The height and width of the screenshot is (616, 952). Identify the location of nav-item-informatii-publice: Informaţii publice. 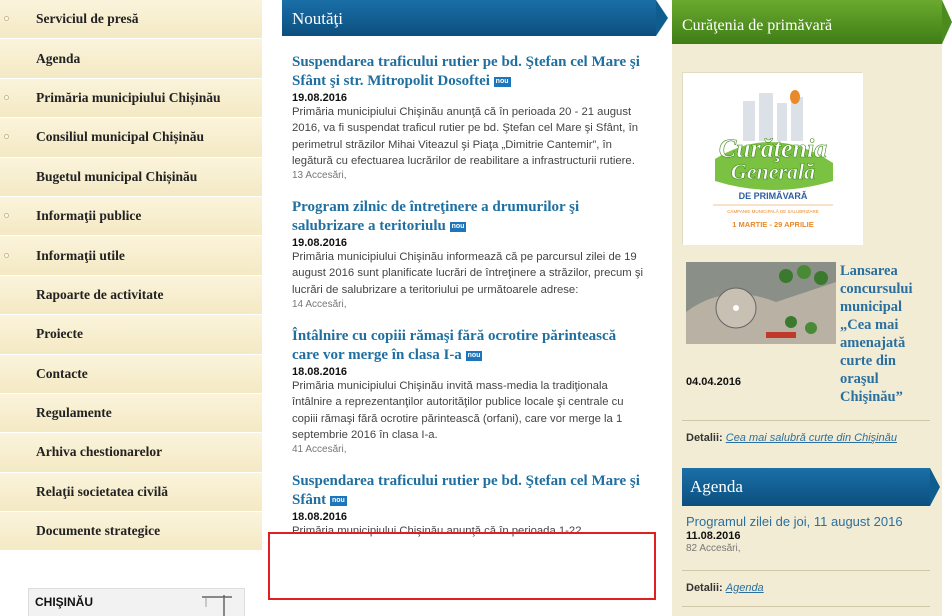
(131, 216).